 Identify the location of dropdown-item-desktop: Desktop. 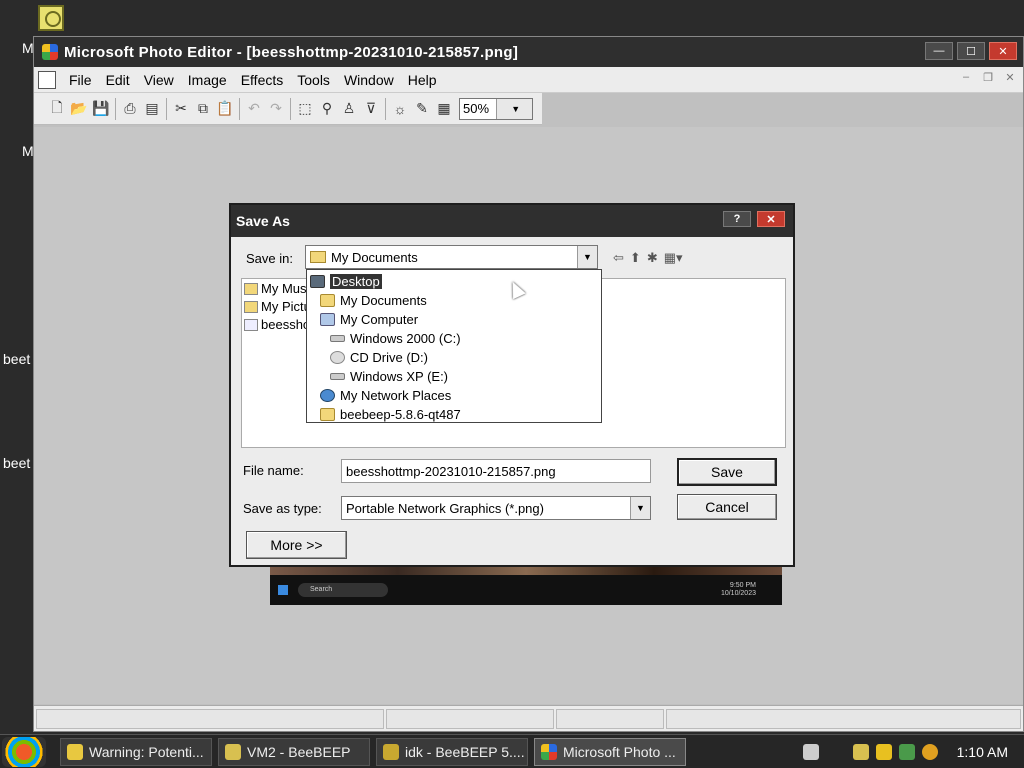
(346, 281).